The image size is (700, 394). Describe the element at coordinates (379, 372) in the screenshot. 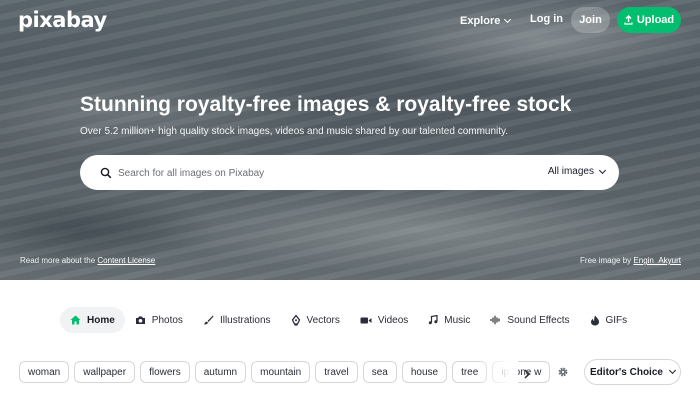

I see `tag-chip: sea` at that location.